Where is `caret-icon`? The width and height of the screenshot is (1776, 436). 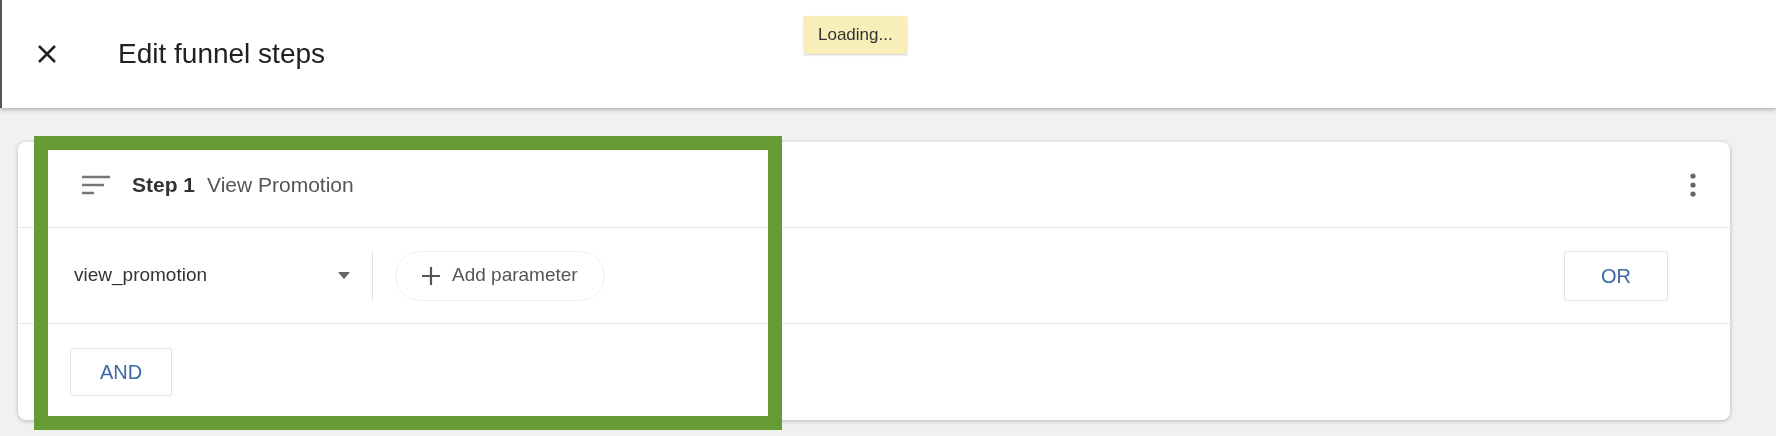 caret-icon is located at coordinates (344, 275).